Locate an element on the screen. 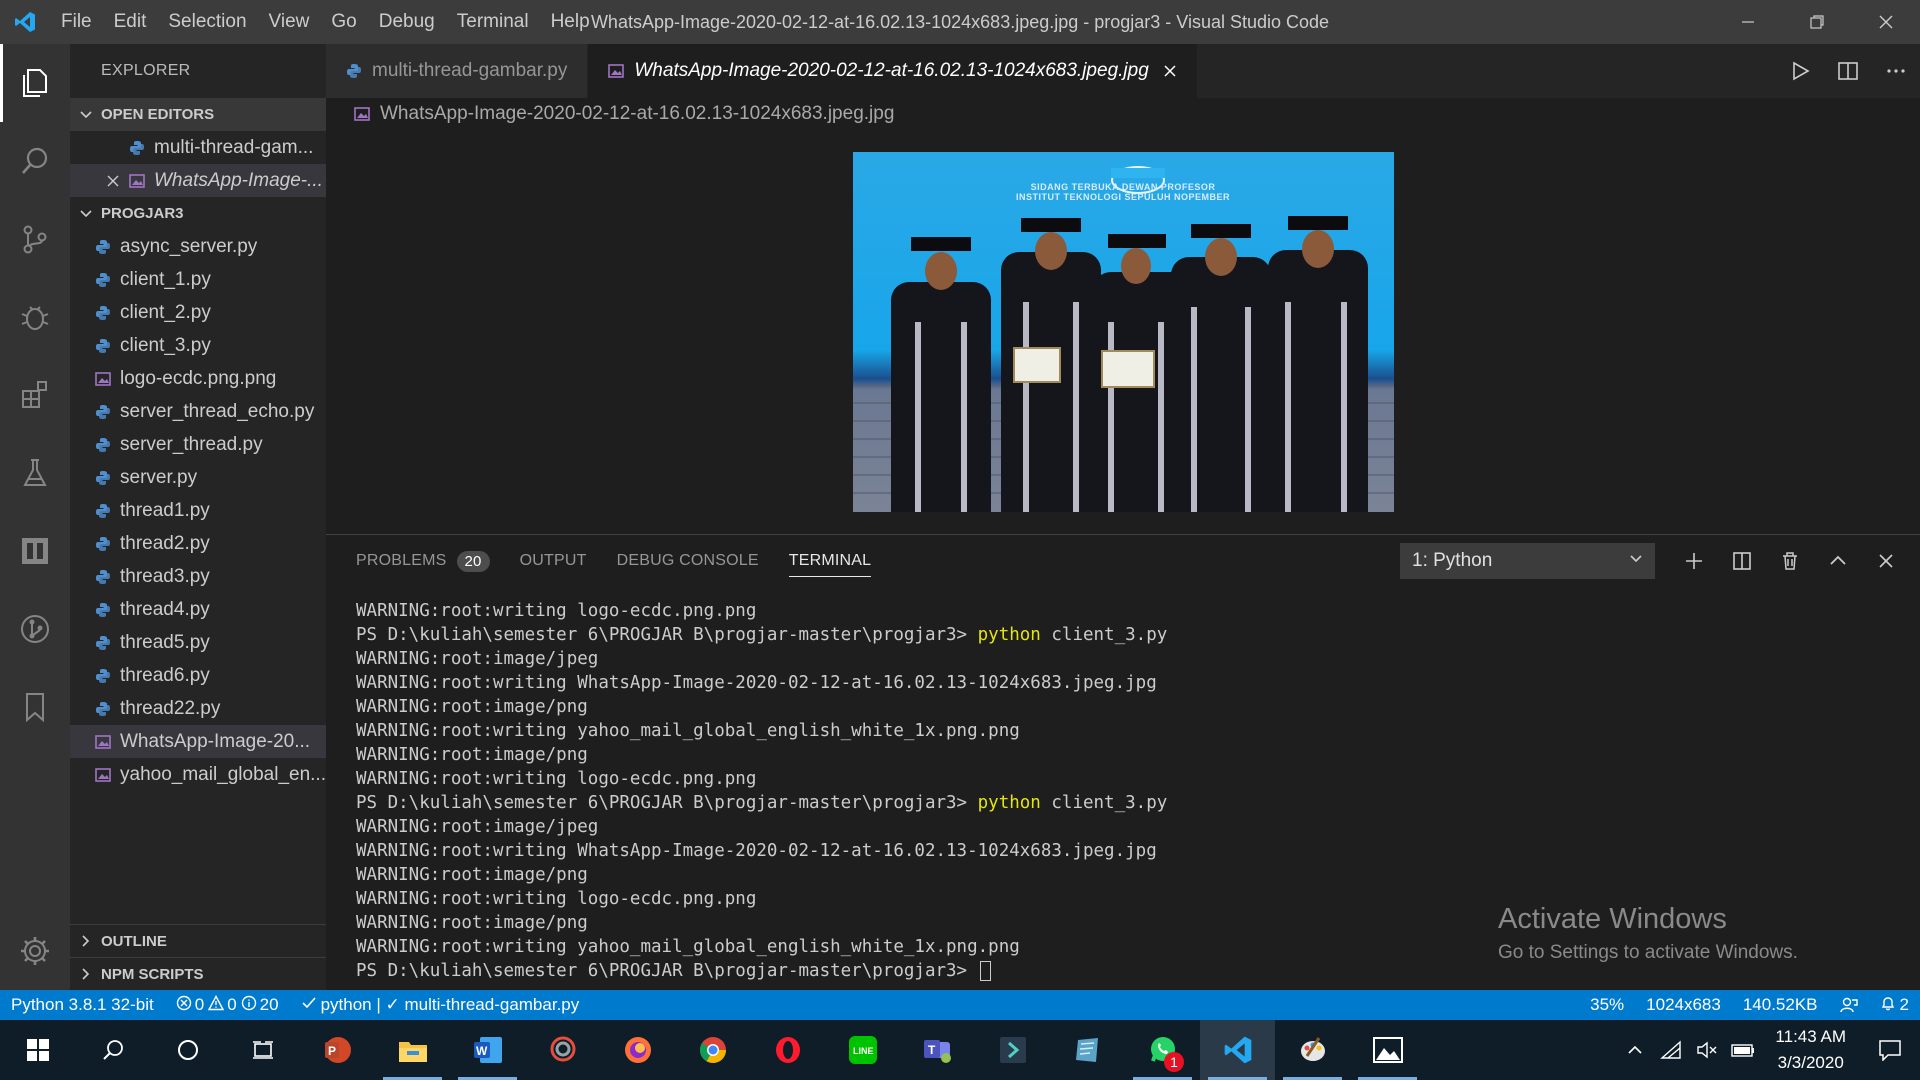 The width and height of the screenshot is (1920, 1080). image-icon is located at coordinates (103, 742).